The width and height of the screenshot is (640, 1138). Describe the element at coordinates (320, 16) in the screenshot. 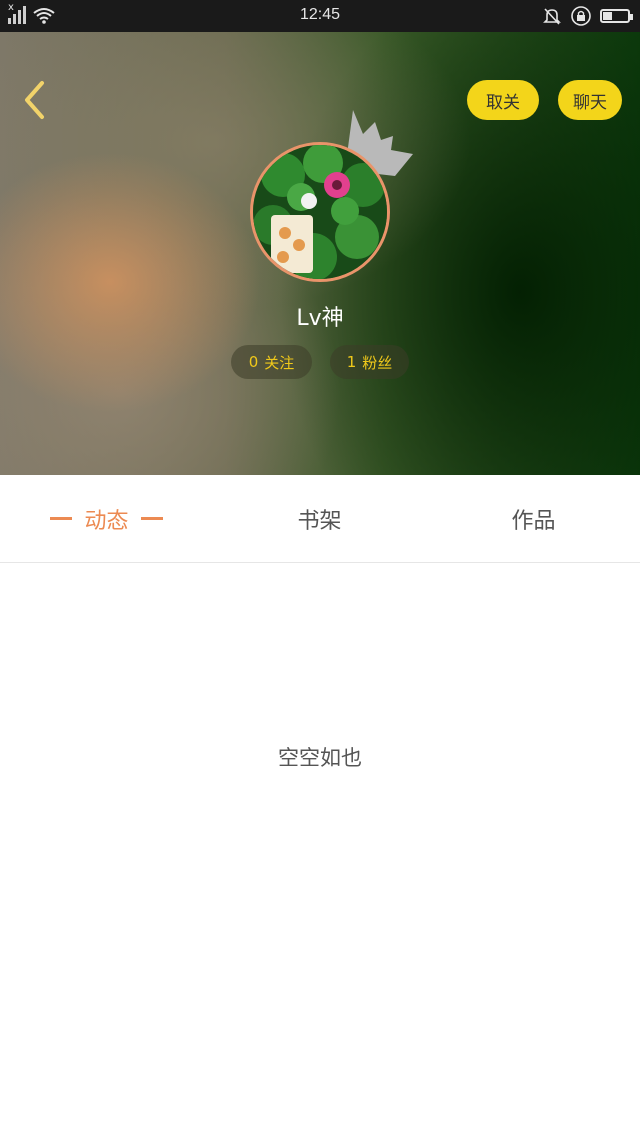

I see `status-bar: x 12:45` at that location.